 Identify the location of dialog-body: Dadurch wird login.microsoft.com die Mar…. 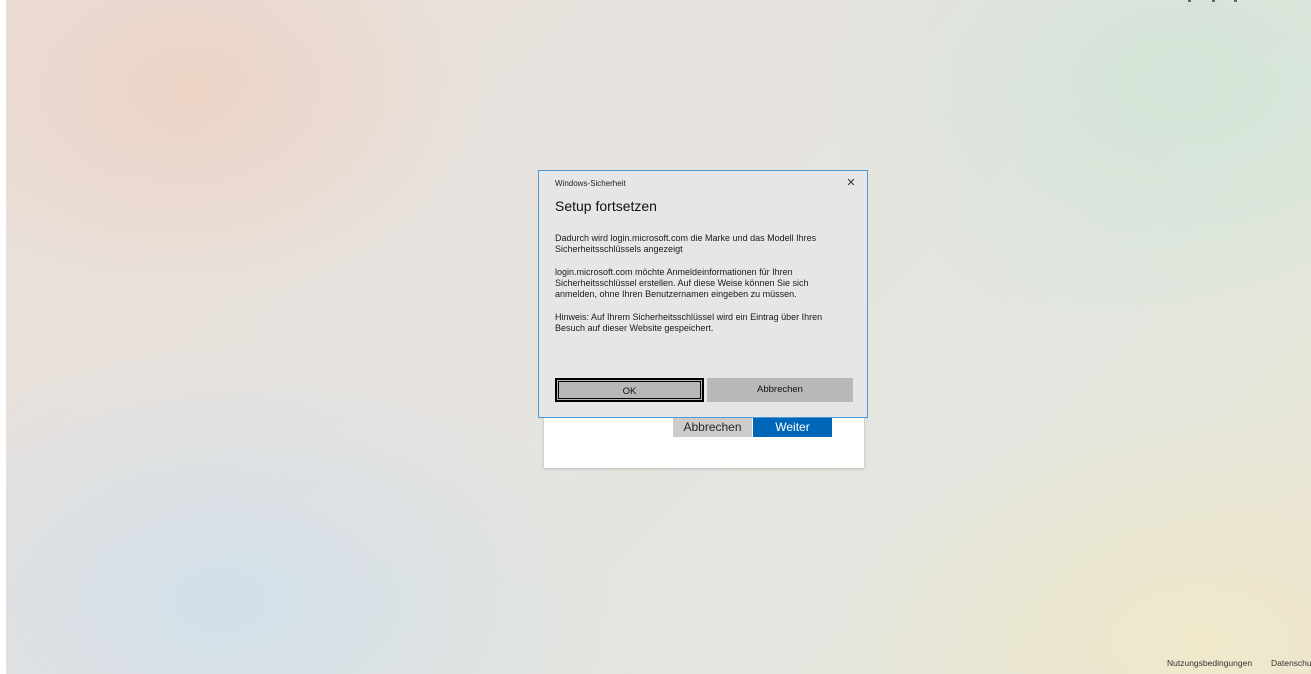
(700, 289).